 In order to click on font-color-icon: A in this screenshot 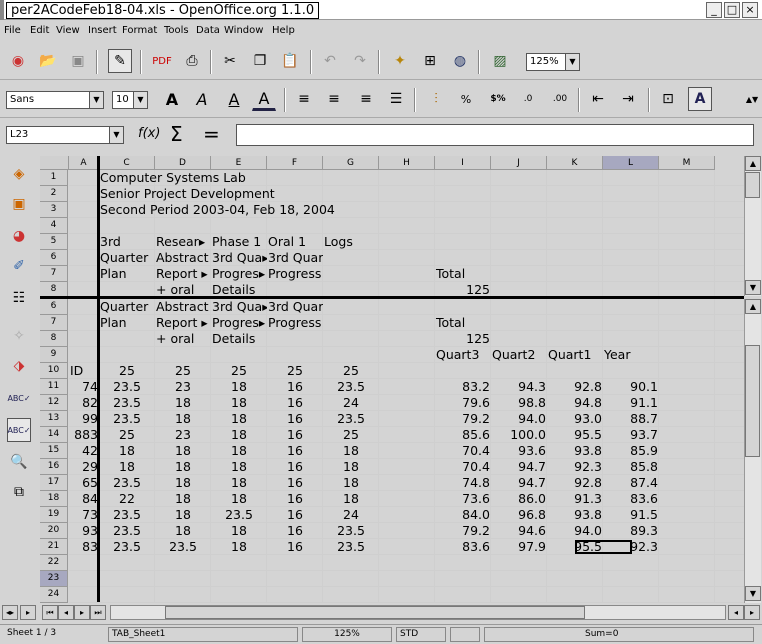, I will do `click(264, 99)`.